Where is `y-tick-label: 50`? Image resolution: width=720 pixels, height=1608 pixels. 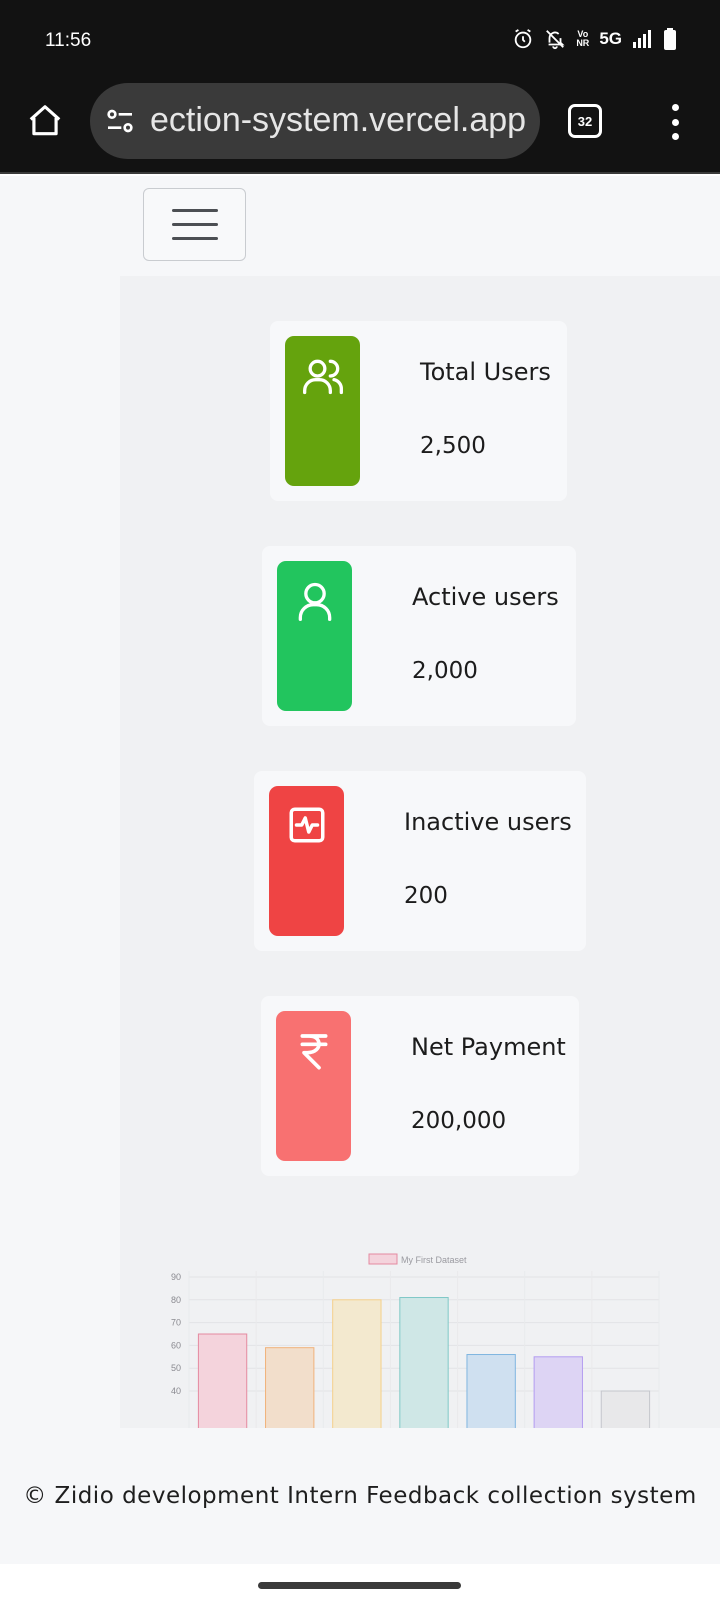
y-tick-label: 50 is located at coordinates (176, 1368).